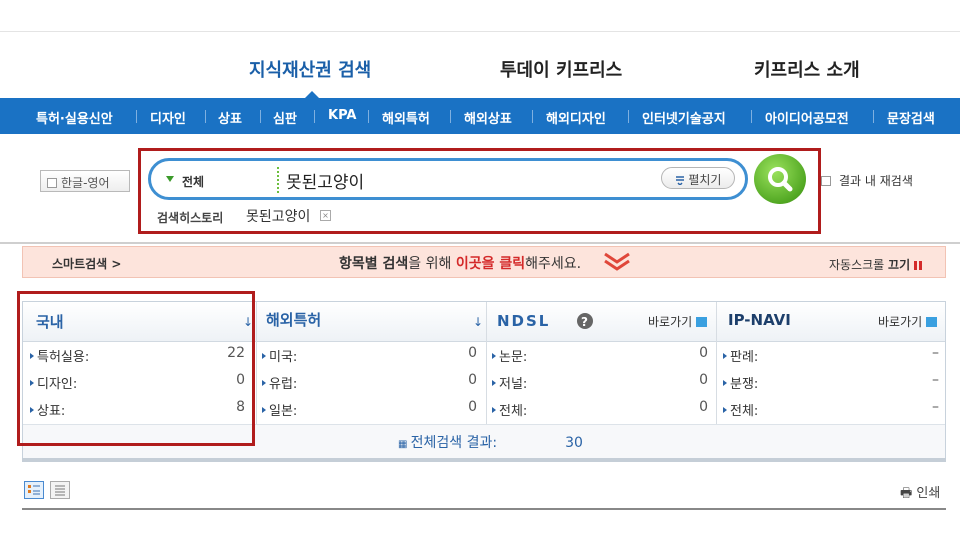 The image size is (960, 540). What do you see at coordinates (857, 265) in the screenshot?
I see `auto-scroll-label: 자동스크롤` at bounding box center [857, 265].